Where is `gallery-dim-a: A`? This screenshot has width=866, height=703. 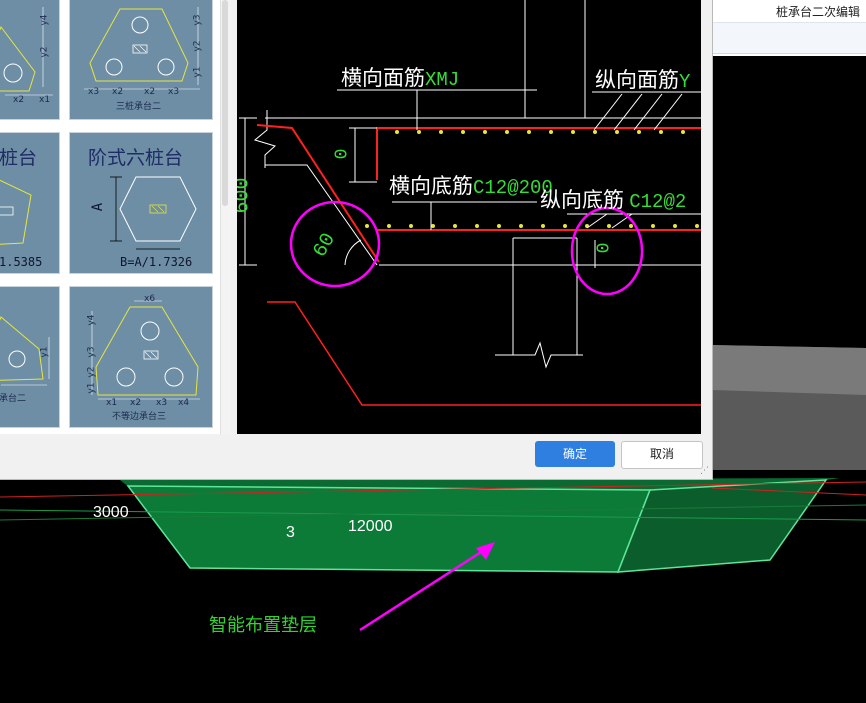
gallery-dim-a: A is located at coordinates (98, 207).